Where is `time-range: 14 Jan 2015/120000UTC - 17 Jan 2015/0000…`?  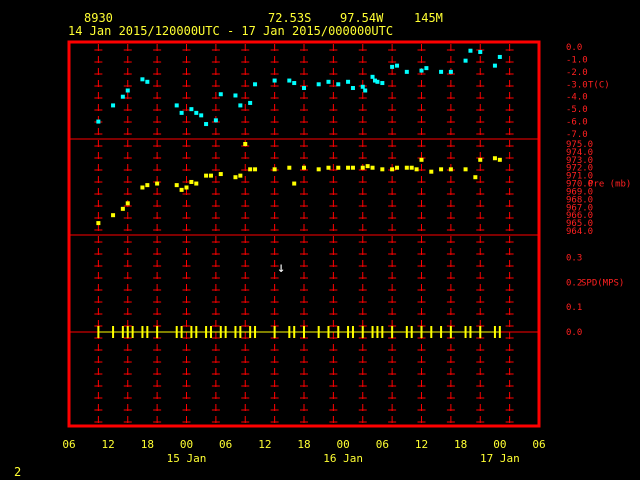
time-range: 14 Jan 2015/120000UTC - 17 Jan 2015/0000… is located at coordinates (230, 31).